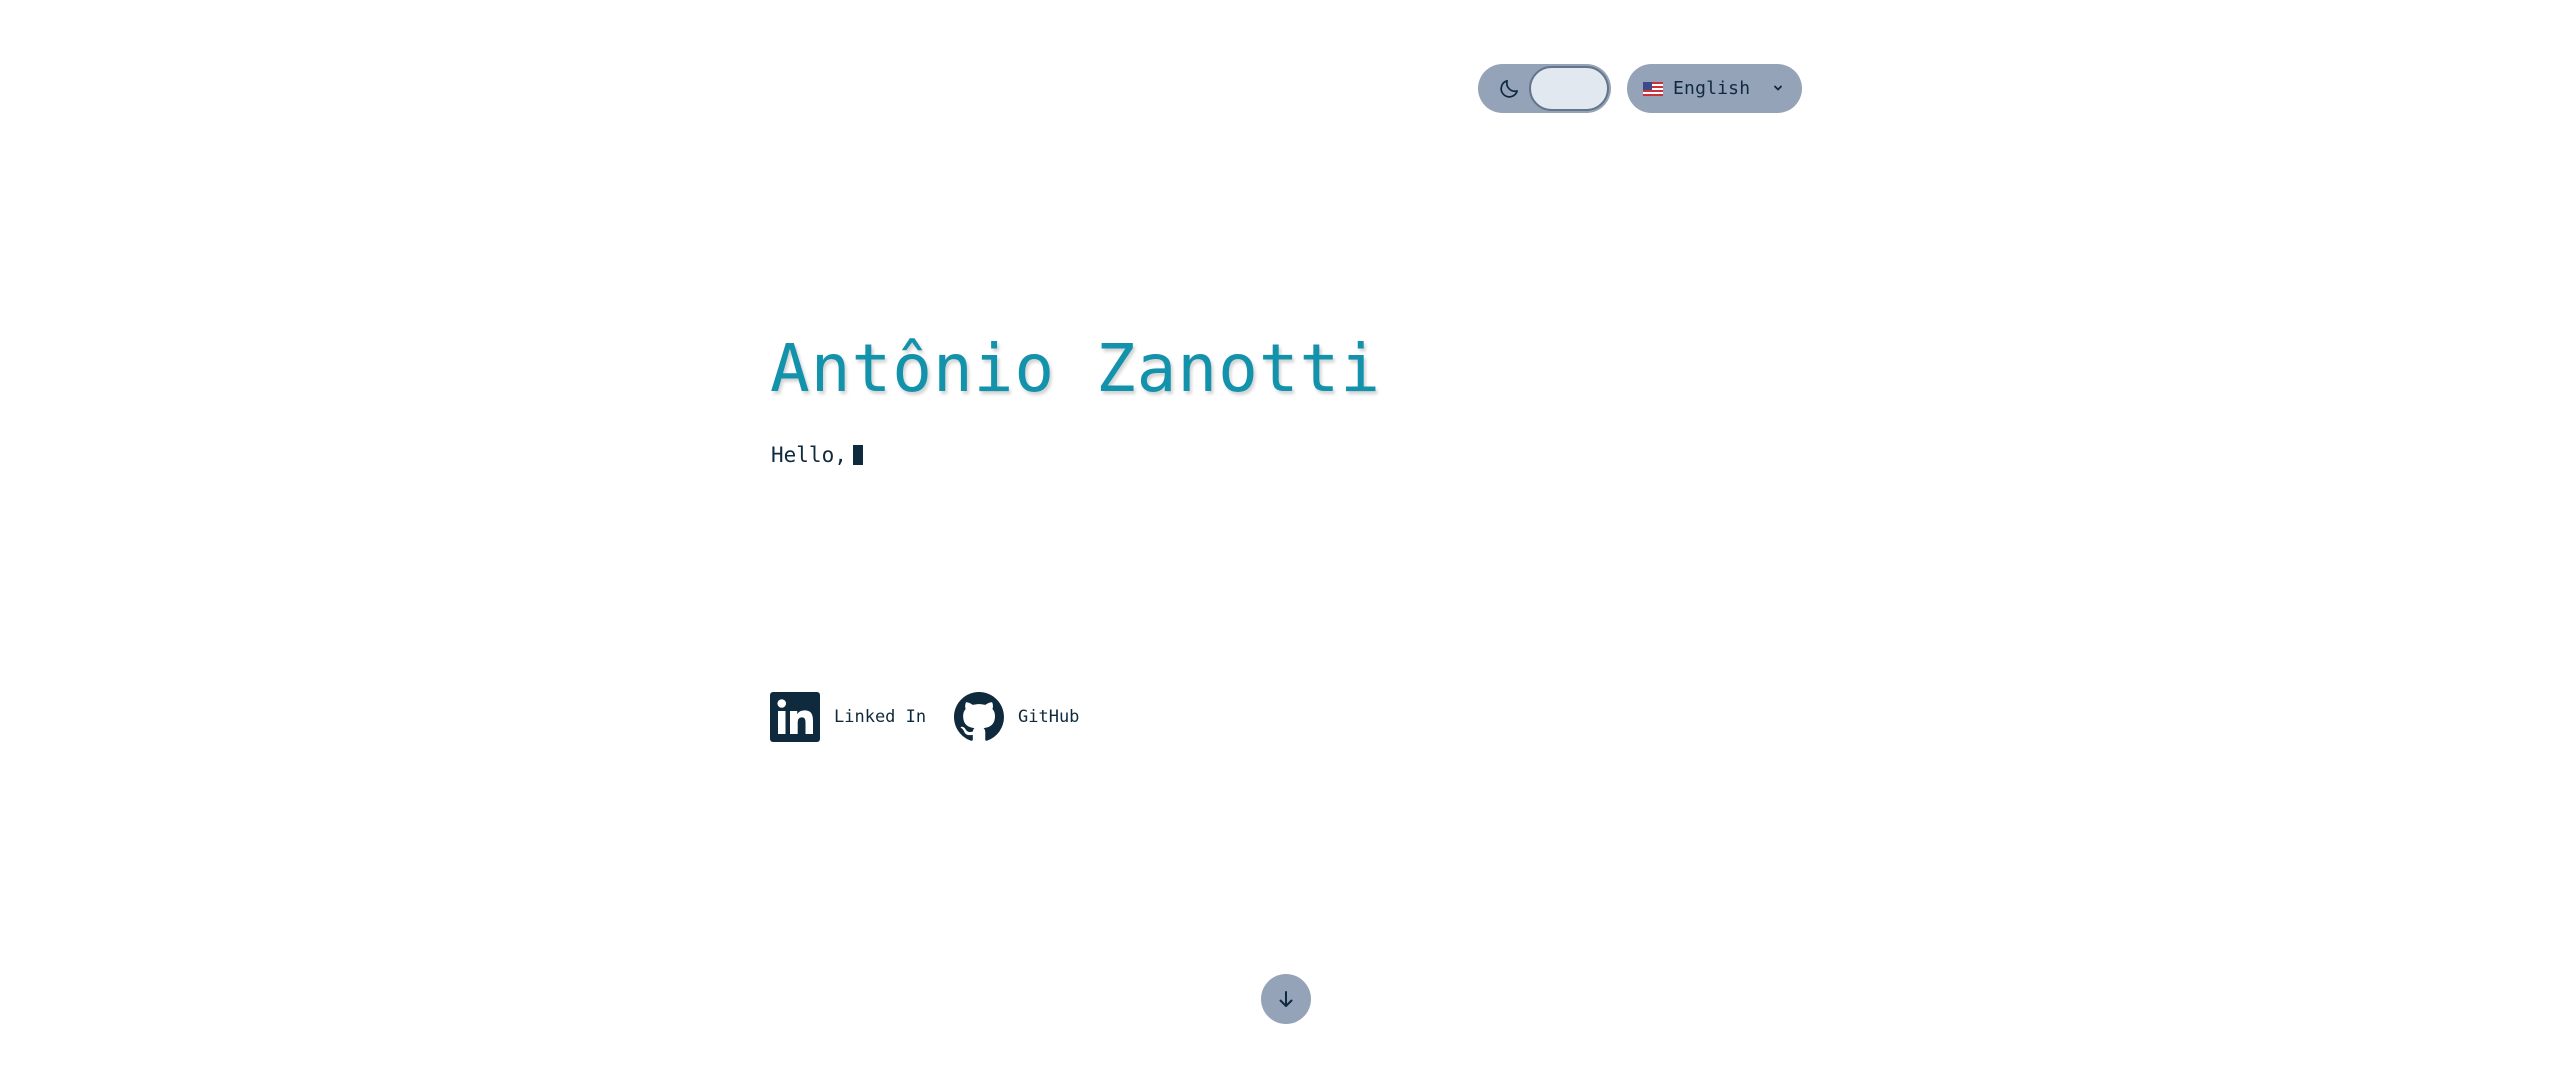 Image resolution: width=2560 pixels, height=1080 pixels. I want to click on theme-toggle, so click(1544, 88).